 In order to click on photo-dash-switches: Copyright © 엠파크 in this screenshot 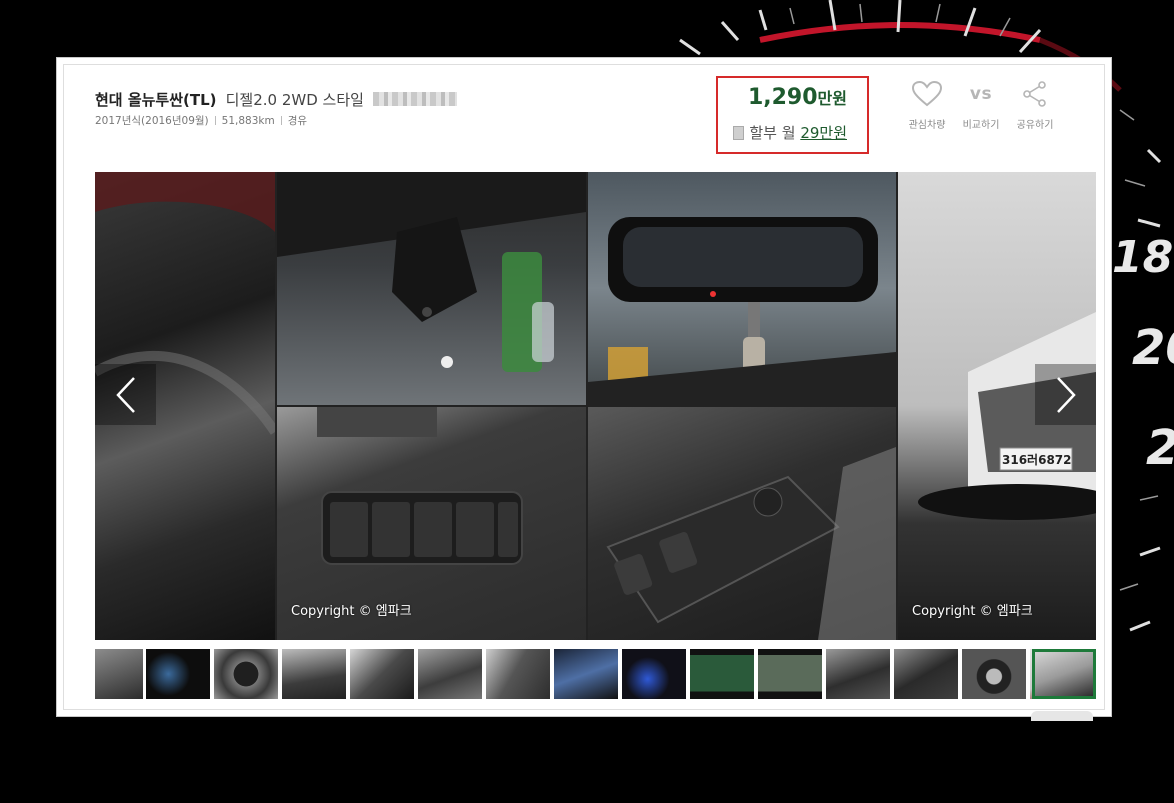, I will do `click(431, 523)`.